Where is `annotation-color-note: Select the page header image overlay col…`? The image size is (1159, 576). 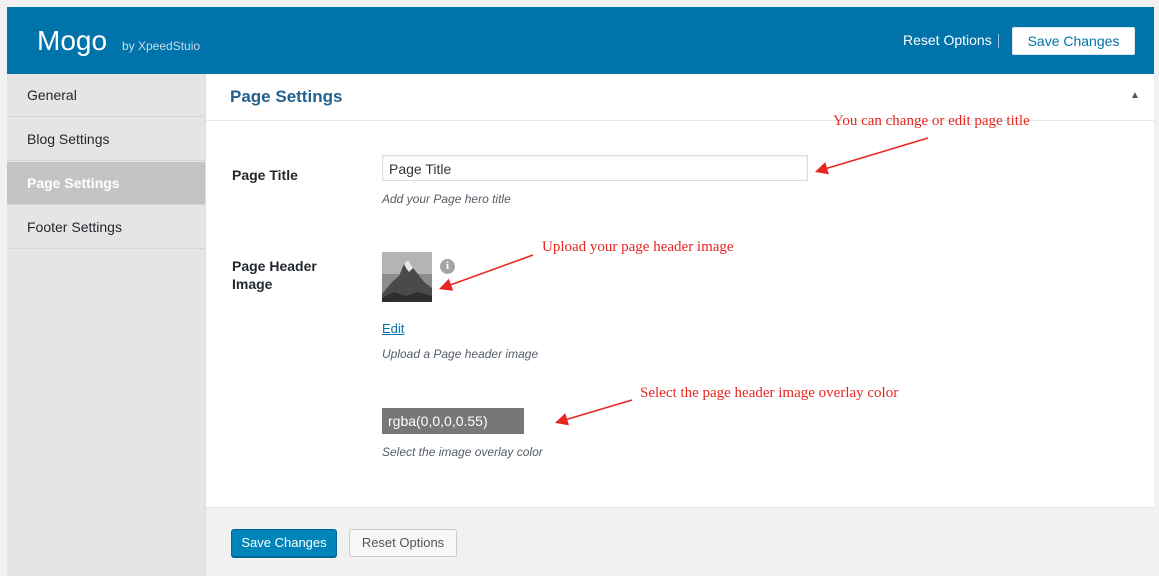
annotation-color-note: Select the page header image overlay col… is located at coordinates (769, 393).